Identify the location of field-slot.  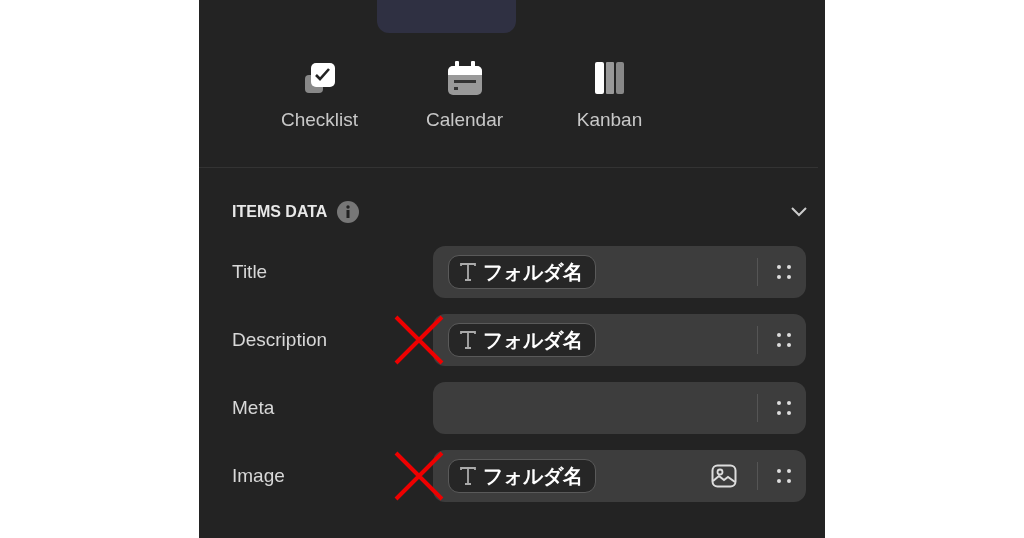
(619, 408).